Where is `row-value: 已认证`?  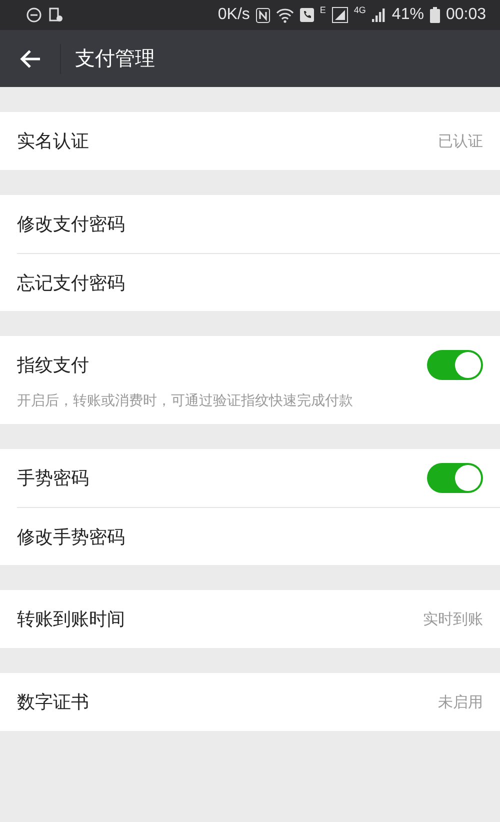 row-value: 已认证 is located at coordinates (460, 141).